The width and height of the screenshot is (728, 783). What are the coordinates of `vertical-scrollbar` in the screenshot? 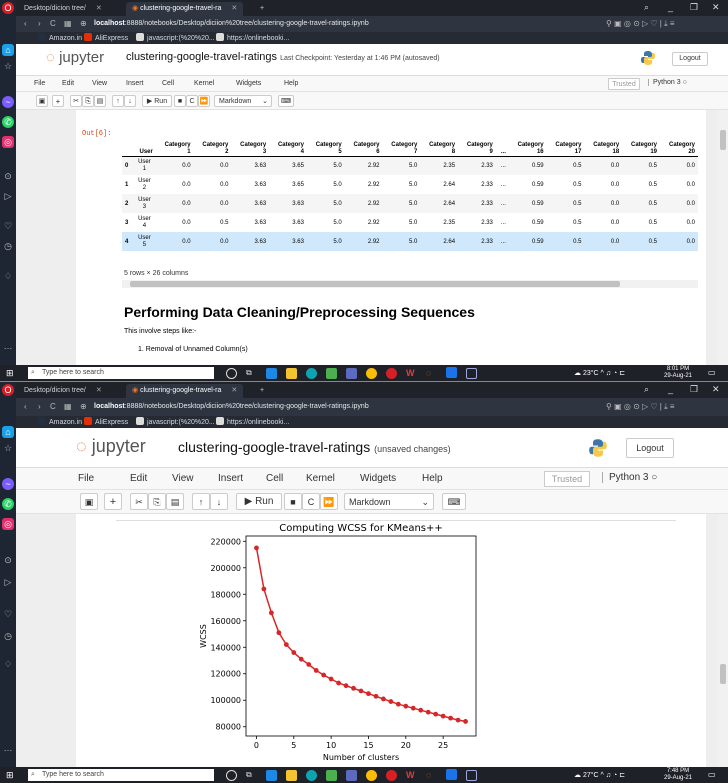 It's located at (723, 237).